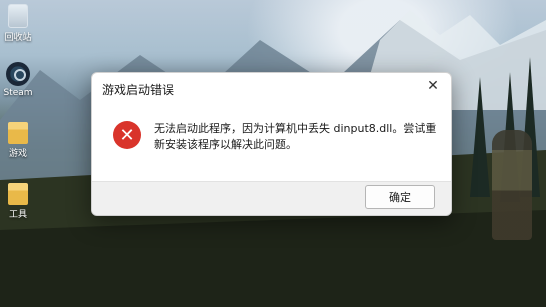 Image resolution: width=546 pixels, height=307 pixels. I want to click on close-icon: ✕, so click(433, 86).